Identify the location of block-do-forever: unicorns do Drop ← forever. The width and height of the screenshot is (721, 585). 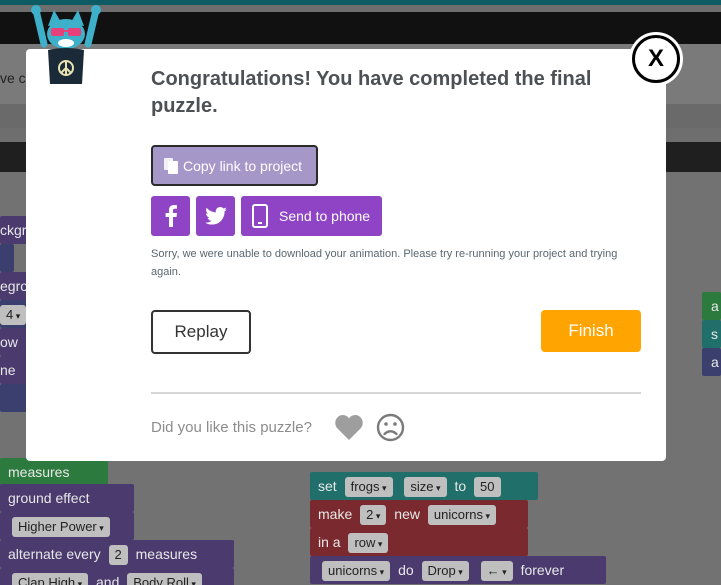
(458, 570).